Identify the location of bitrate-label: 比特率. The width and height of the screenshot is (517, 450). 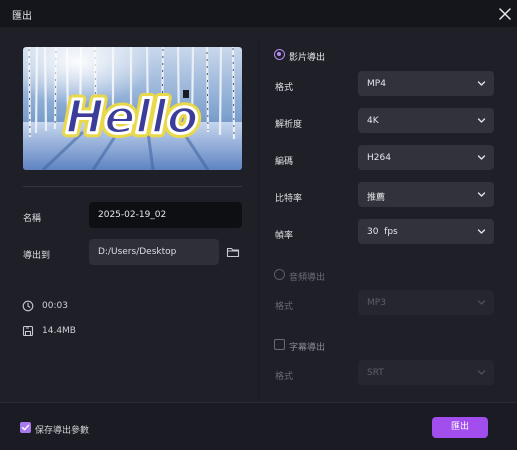
(289, 199).